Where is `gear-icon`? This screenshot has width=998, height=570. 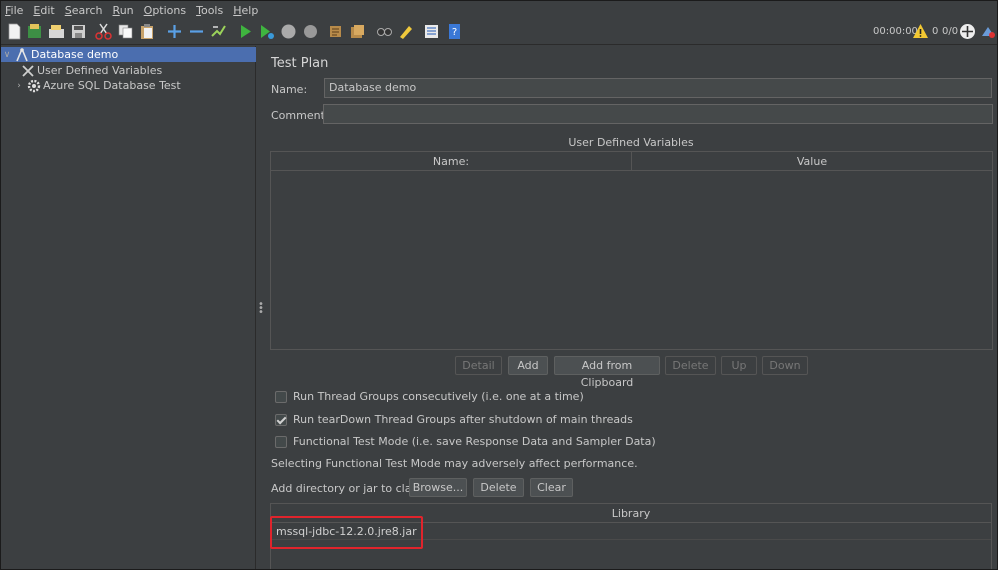 gear-icon is located at coordinates (34, 85).